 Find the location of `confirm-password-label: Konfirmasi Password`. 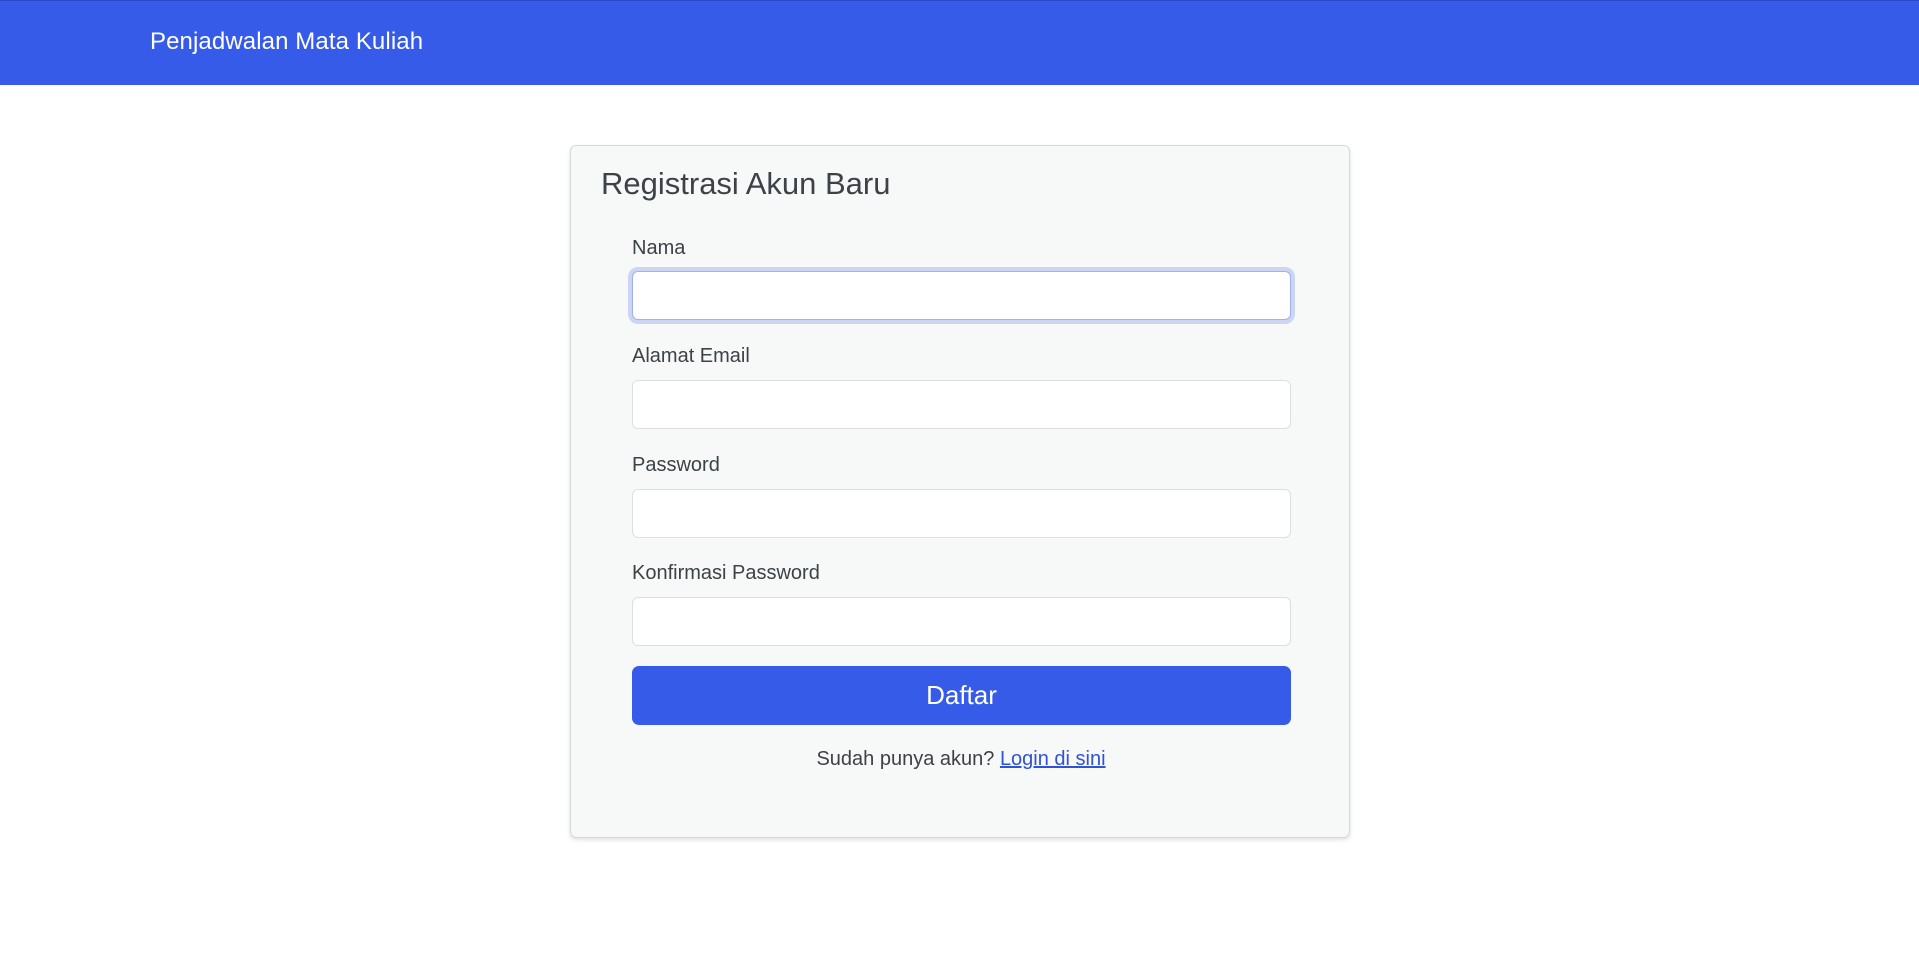

confirm-password-label: Konfirmasi Password is located at coordinates (726, 573).